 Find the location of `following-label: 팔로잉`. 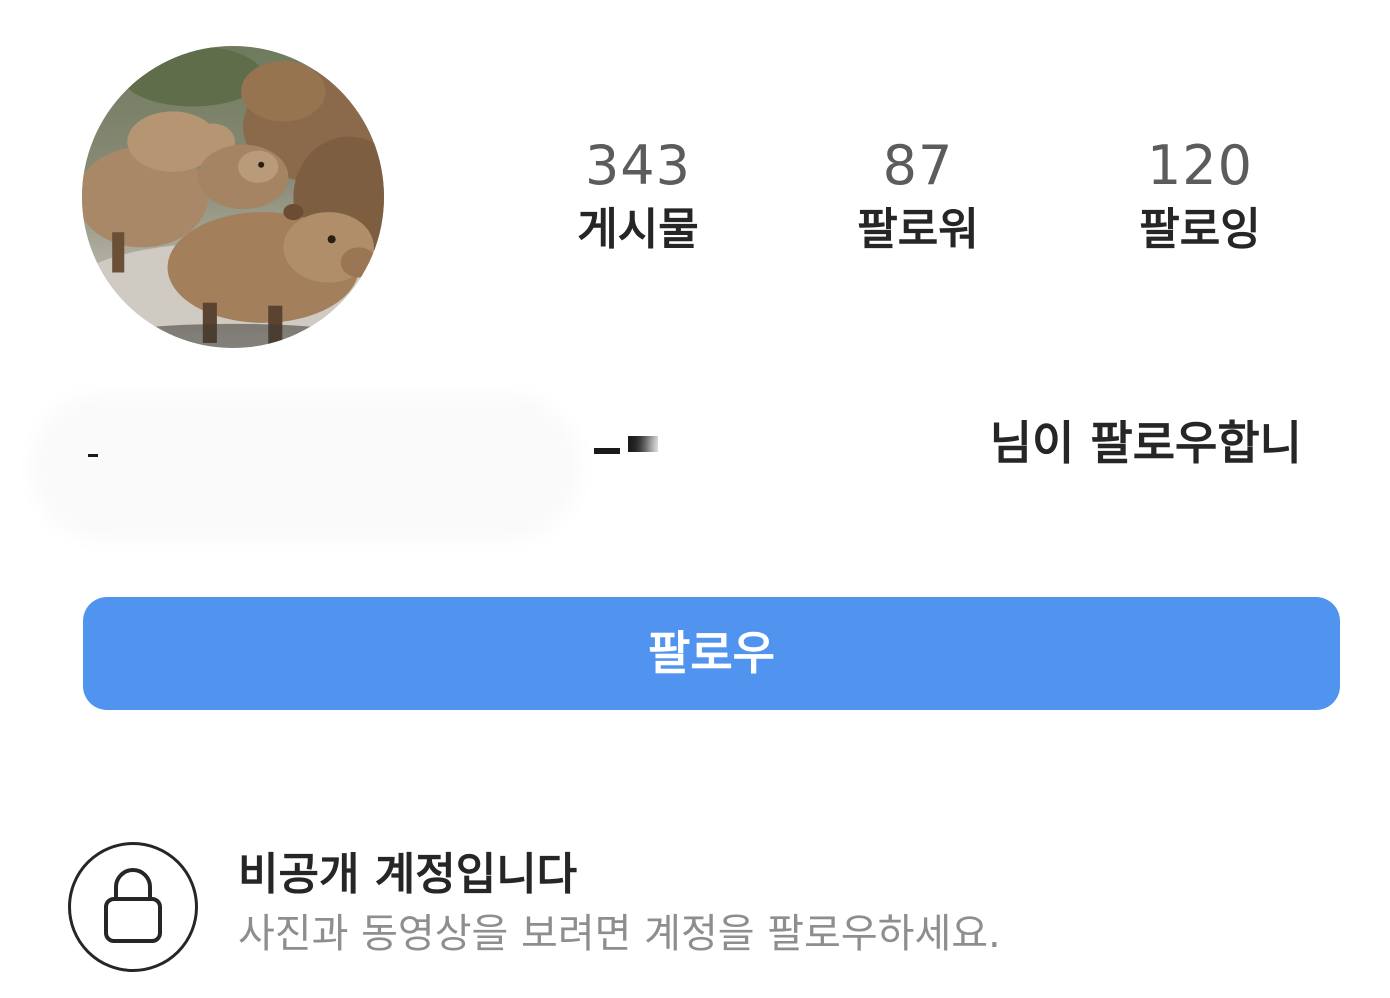

following-label: 팔로잉 is located at coordinates (1200, 229).